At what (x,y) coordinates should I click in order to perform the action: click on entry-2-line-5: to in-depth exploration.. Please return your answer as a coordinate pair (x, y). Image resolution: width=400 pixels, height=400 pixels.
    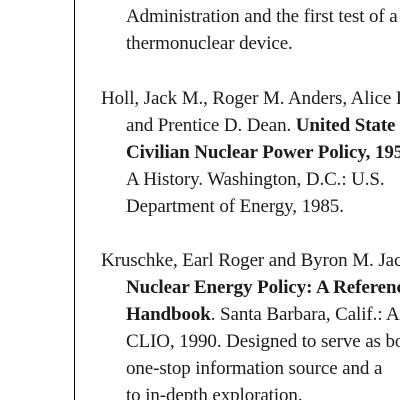
    Looking at the image, I should click on (214, 391).